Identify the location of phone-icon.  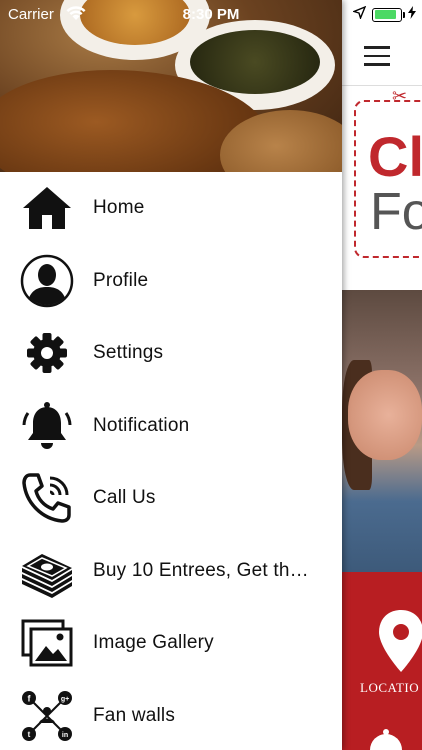
(47, 498).